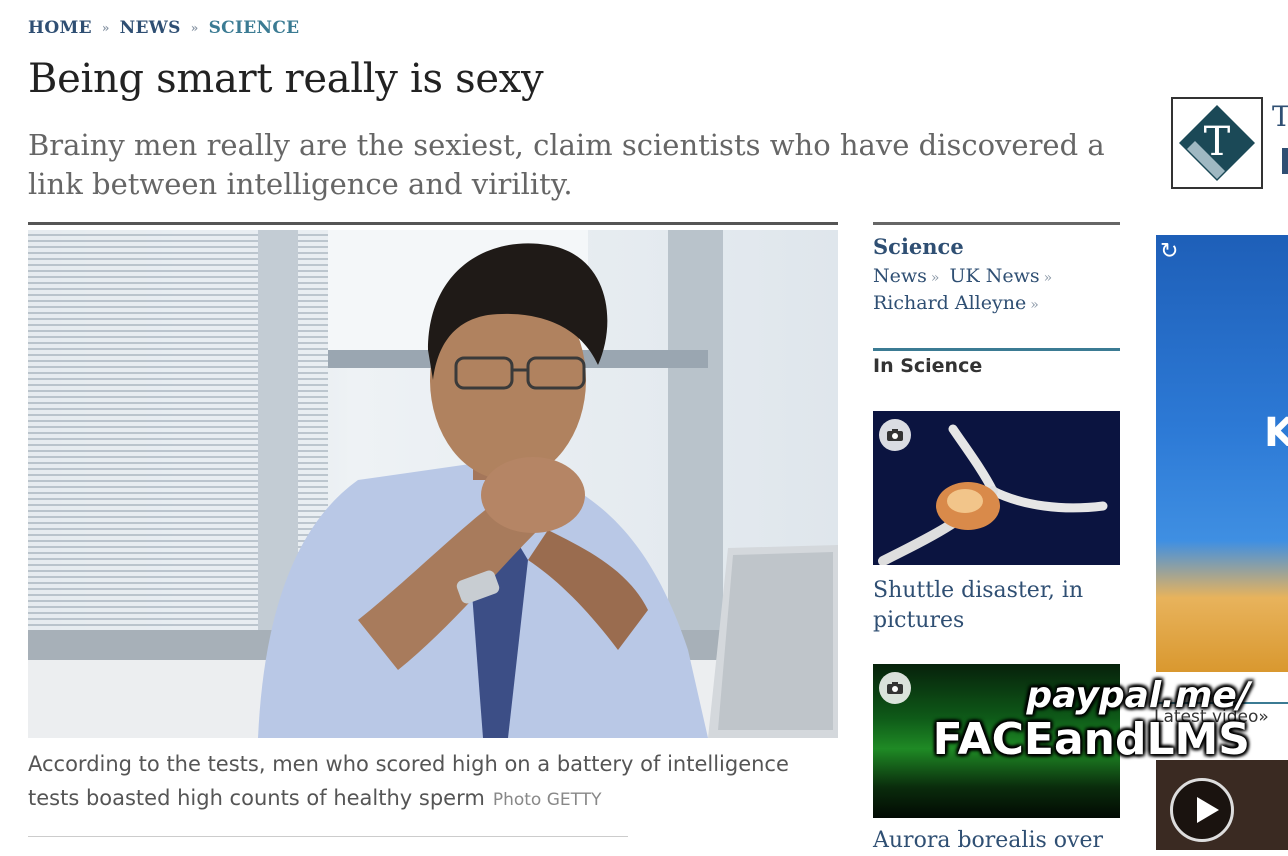 Image resolution: width=1288 pixels, height=856 pixels. Describe the element at coordinates (1276, 433) in the screenshot. I see `advert-text: K` at that location.